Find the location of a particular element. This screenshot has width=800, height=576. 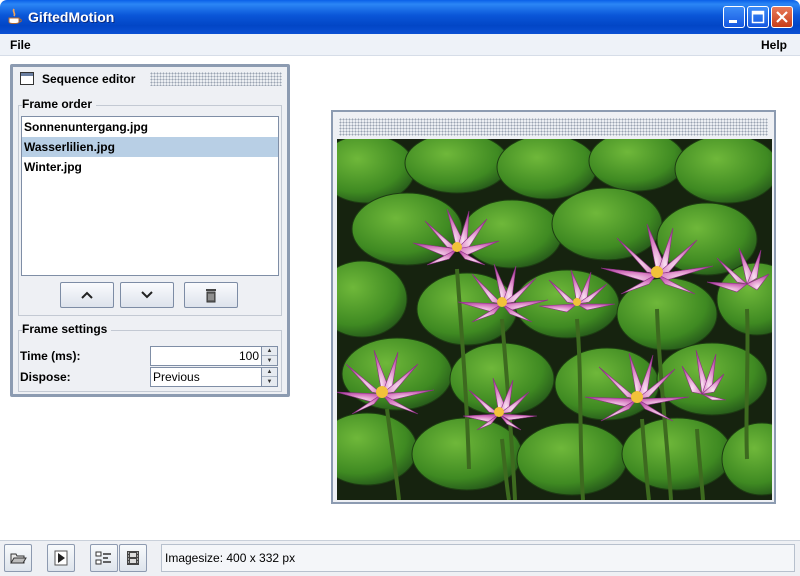

move-up-button is located at coordinates (87, 295).